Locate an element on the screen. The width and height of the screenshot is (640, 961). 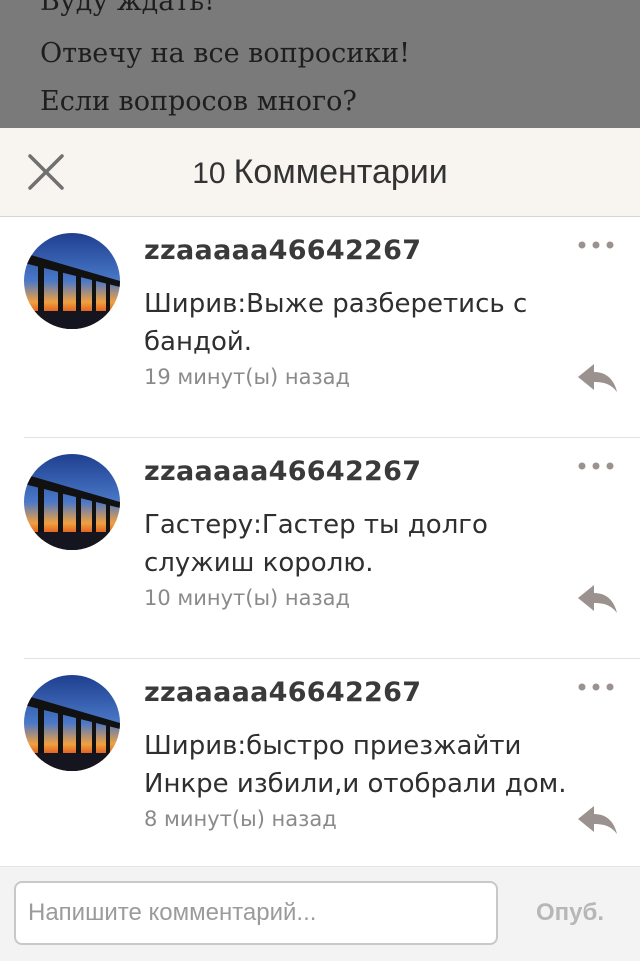
comment-time: 8 минут(ы) назад is located at coordinates (240, 819).